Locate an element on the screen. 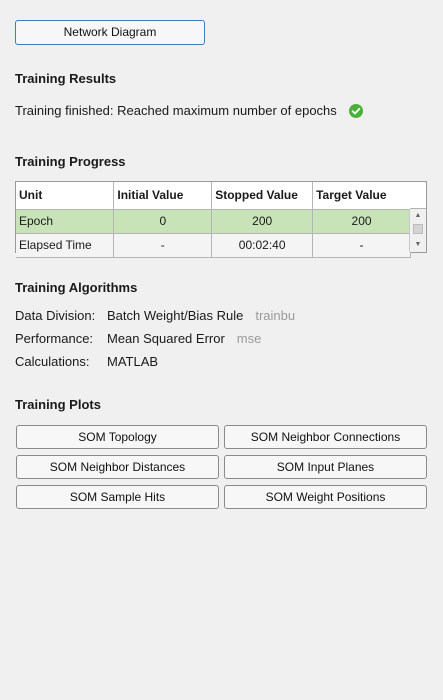 This screenshot has width=443, height=700. cell-stopped-value: 200 is located at coordinates (262, 221).